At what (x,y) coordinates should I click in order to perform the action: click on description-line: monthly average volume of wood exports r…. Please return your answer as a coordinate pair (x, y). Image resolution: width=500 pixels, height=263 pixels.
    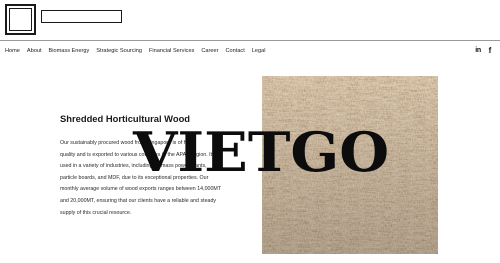
    Looking at the image, I should click on (141, 189).